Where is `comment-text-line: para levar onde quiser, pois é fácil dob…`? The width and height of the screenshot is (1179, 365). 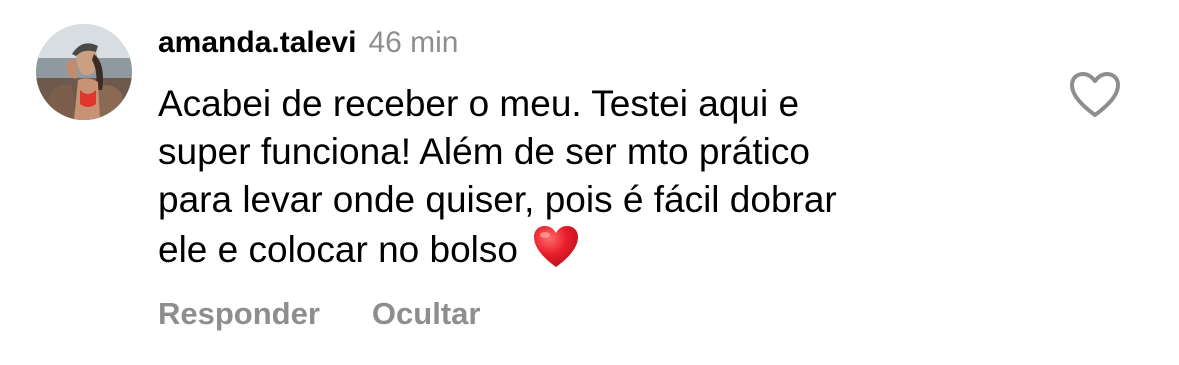 comment-text-line: para levar onde quiser, pois é fácil dob… is located at coordinates (497, 199).